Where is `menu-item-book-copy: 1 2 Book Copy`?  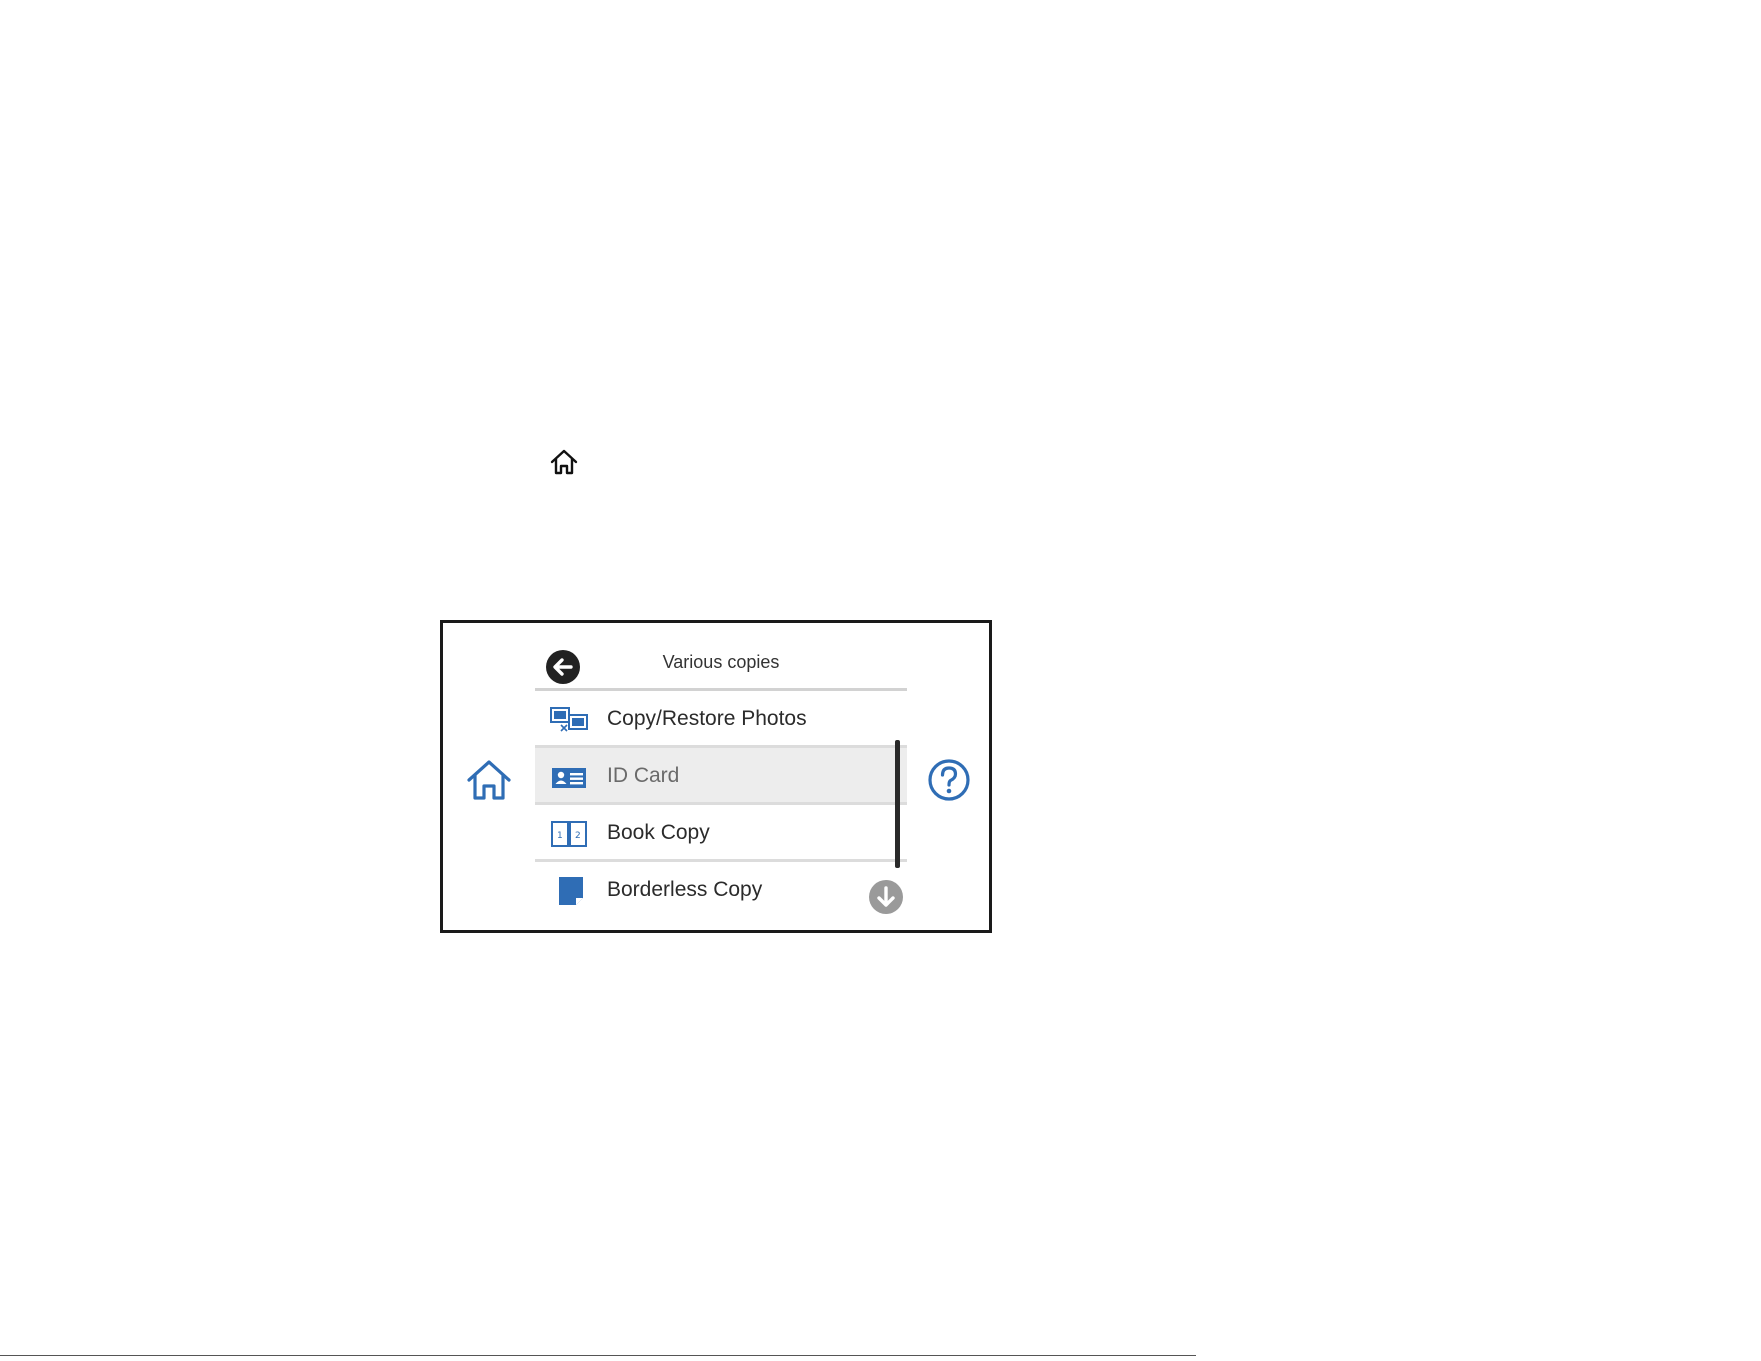
menu-item-book-copy: 1 2 Book Copy is located at coordinates (721, 833).